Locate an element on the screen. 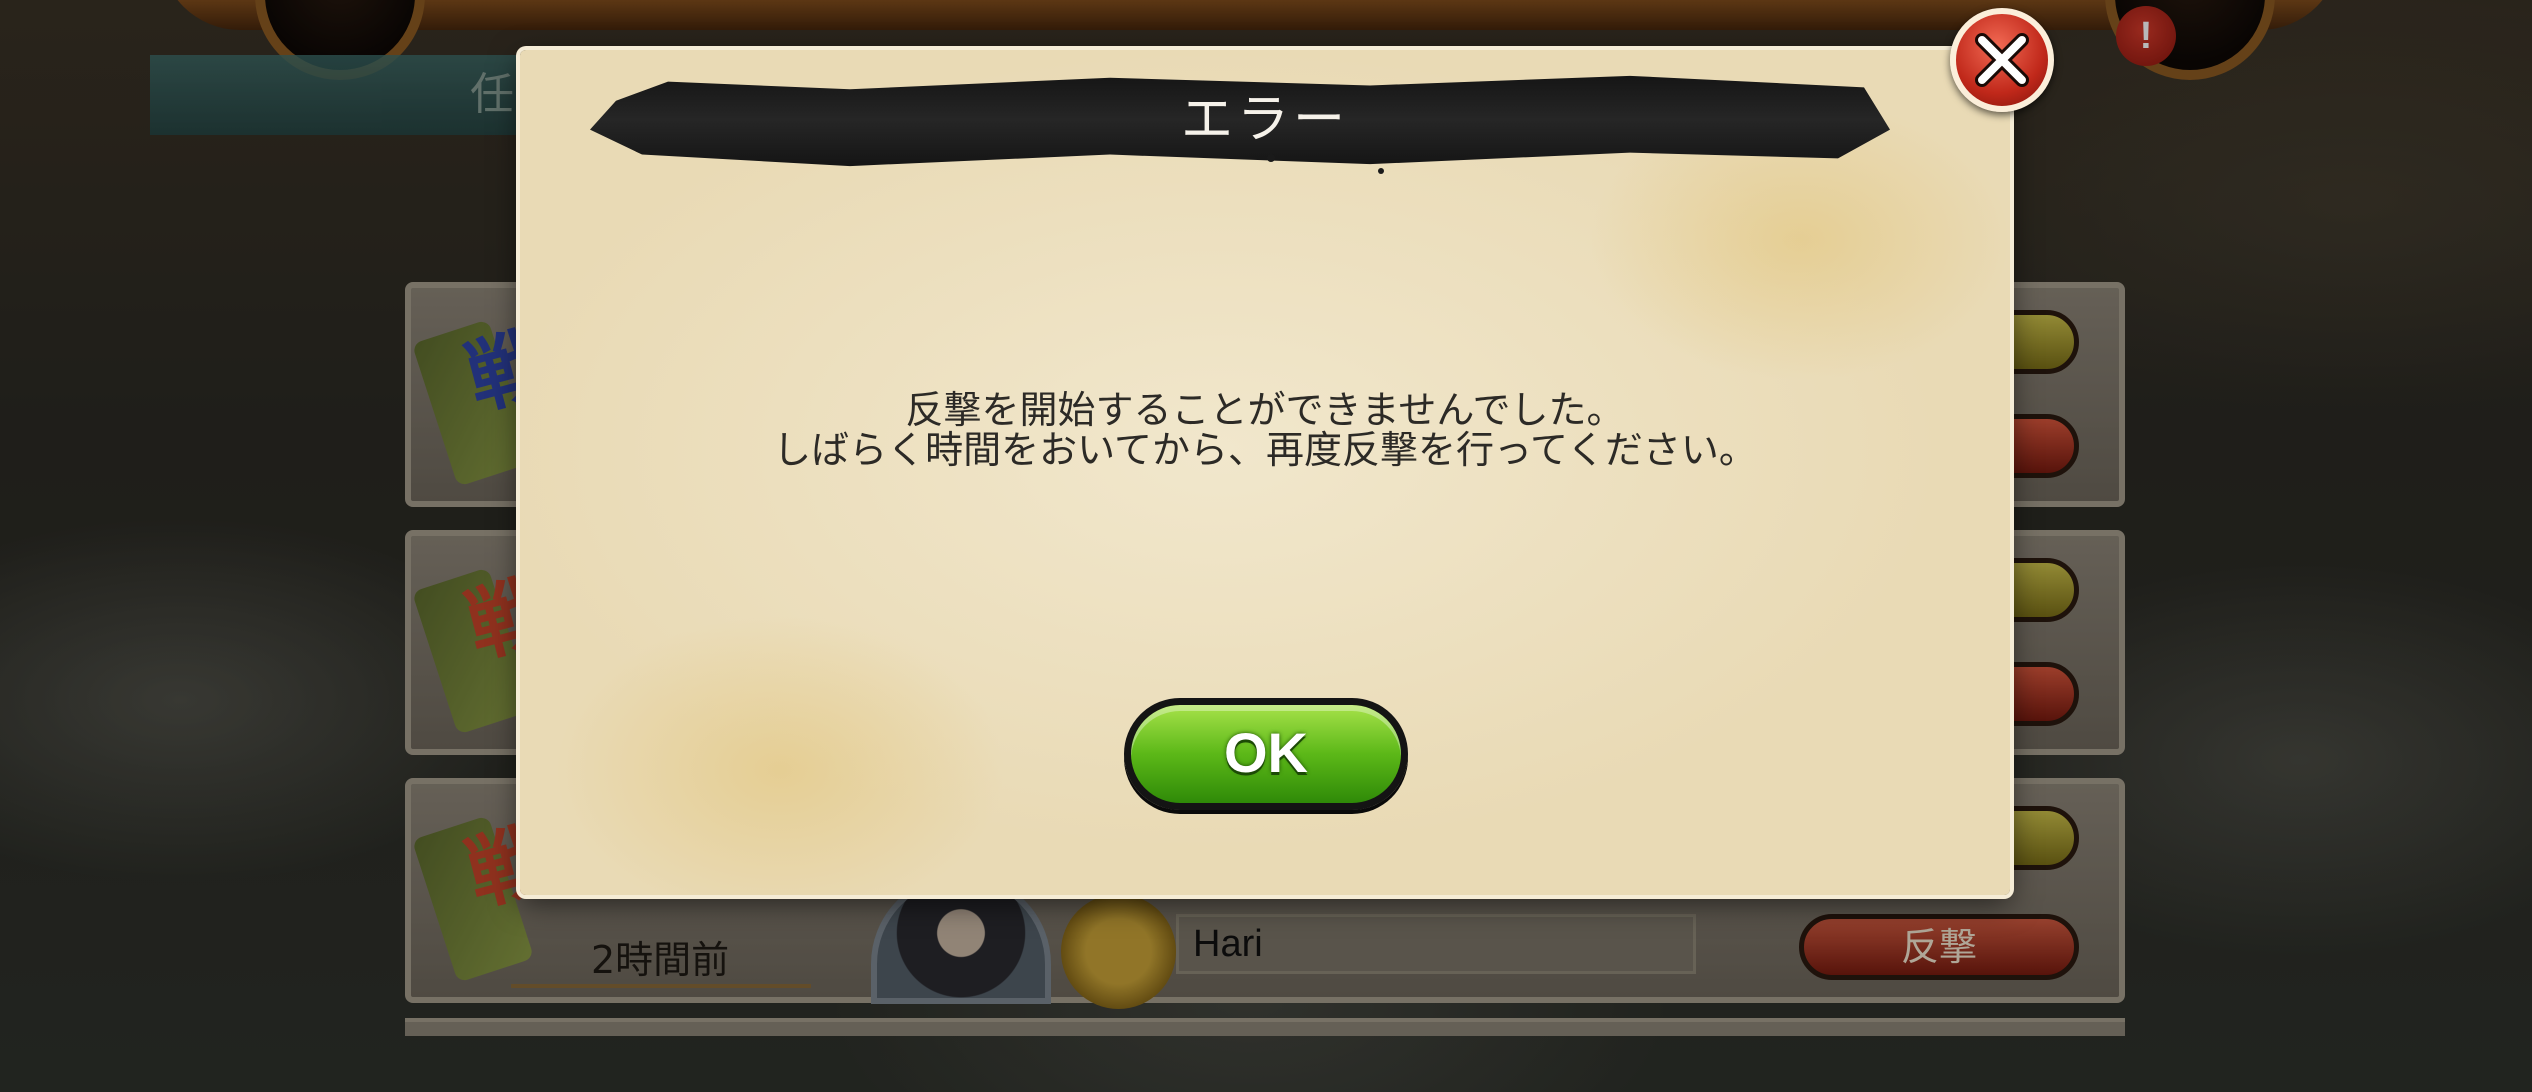 The image size is (2532, 1092). ink-dot is located at coordinates (1381, 171).